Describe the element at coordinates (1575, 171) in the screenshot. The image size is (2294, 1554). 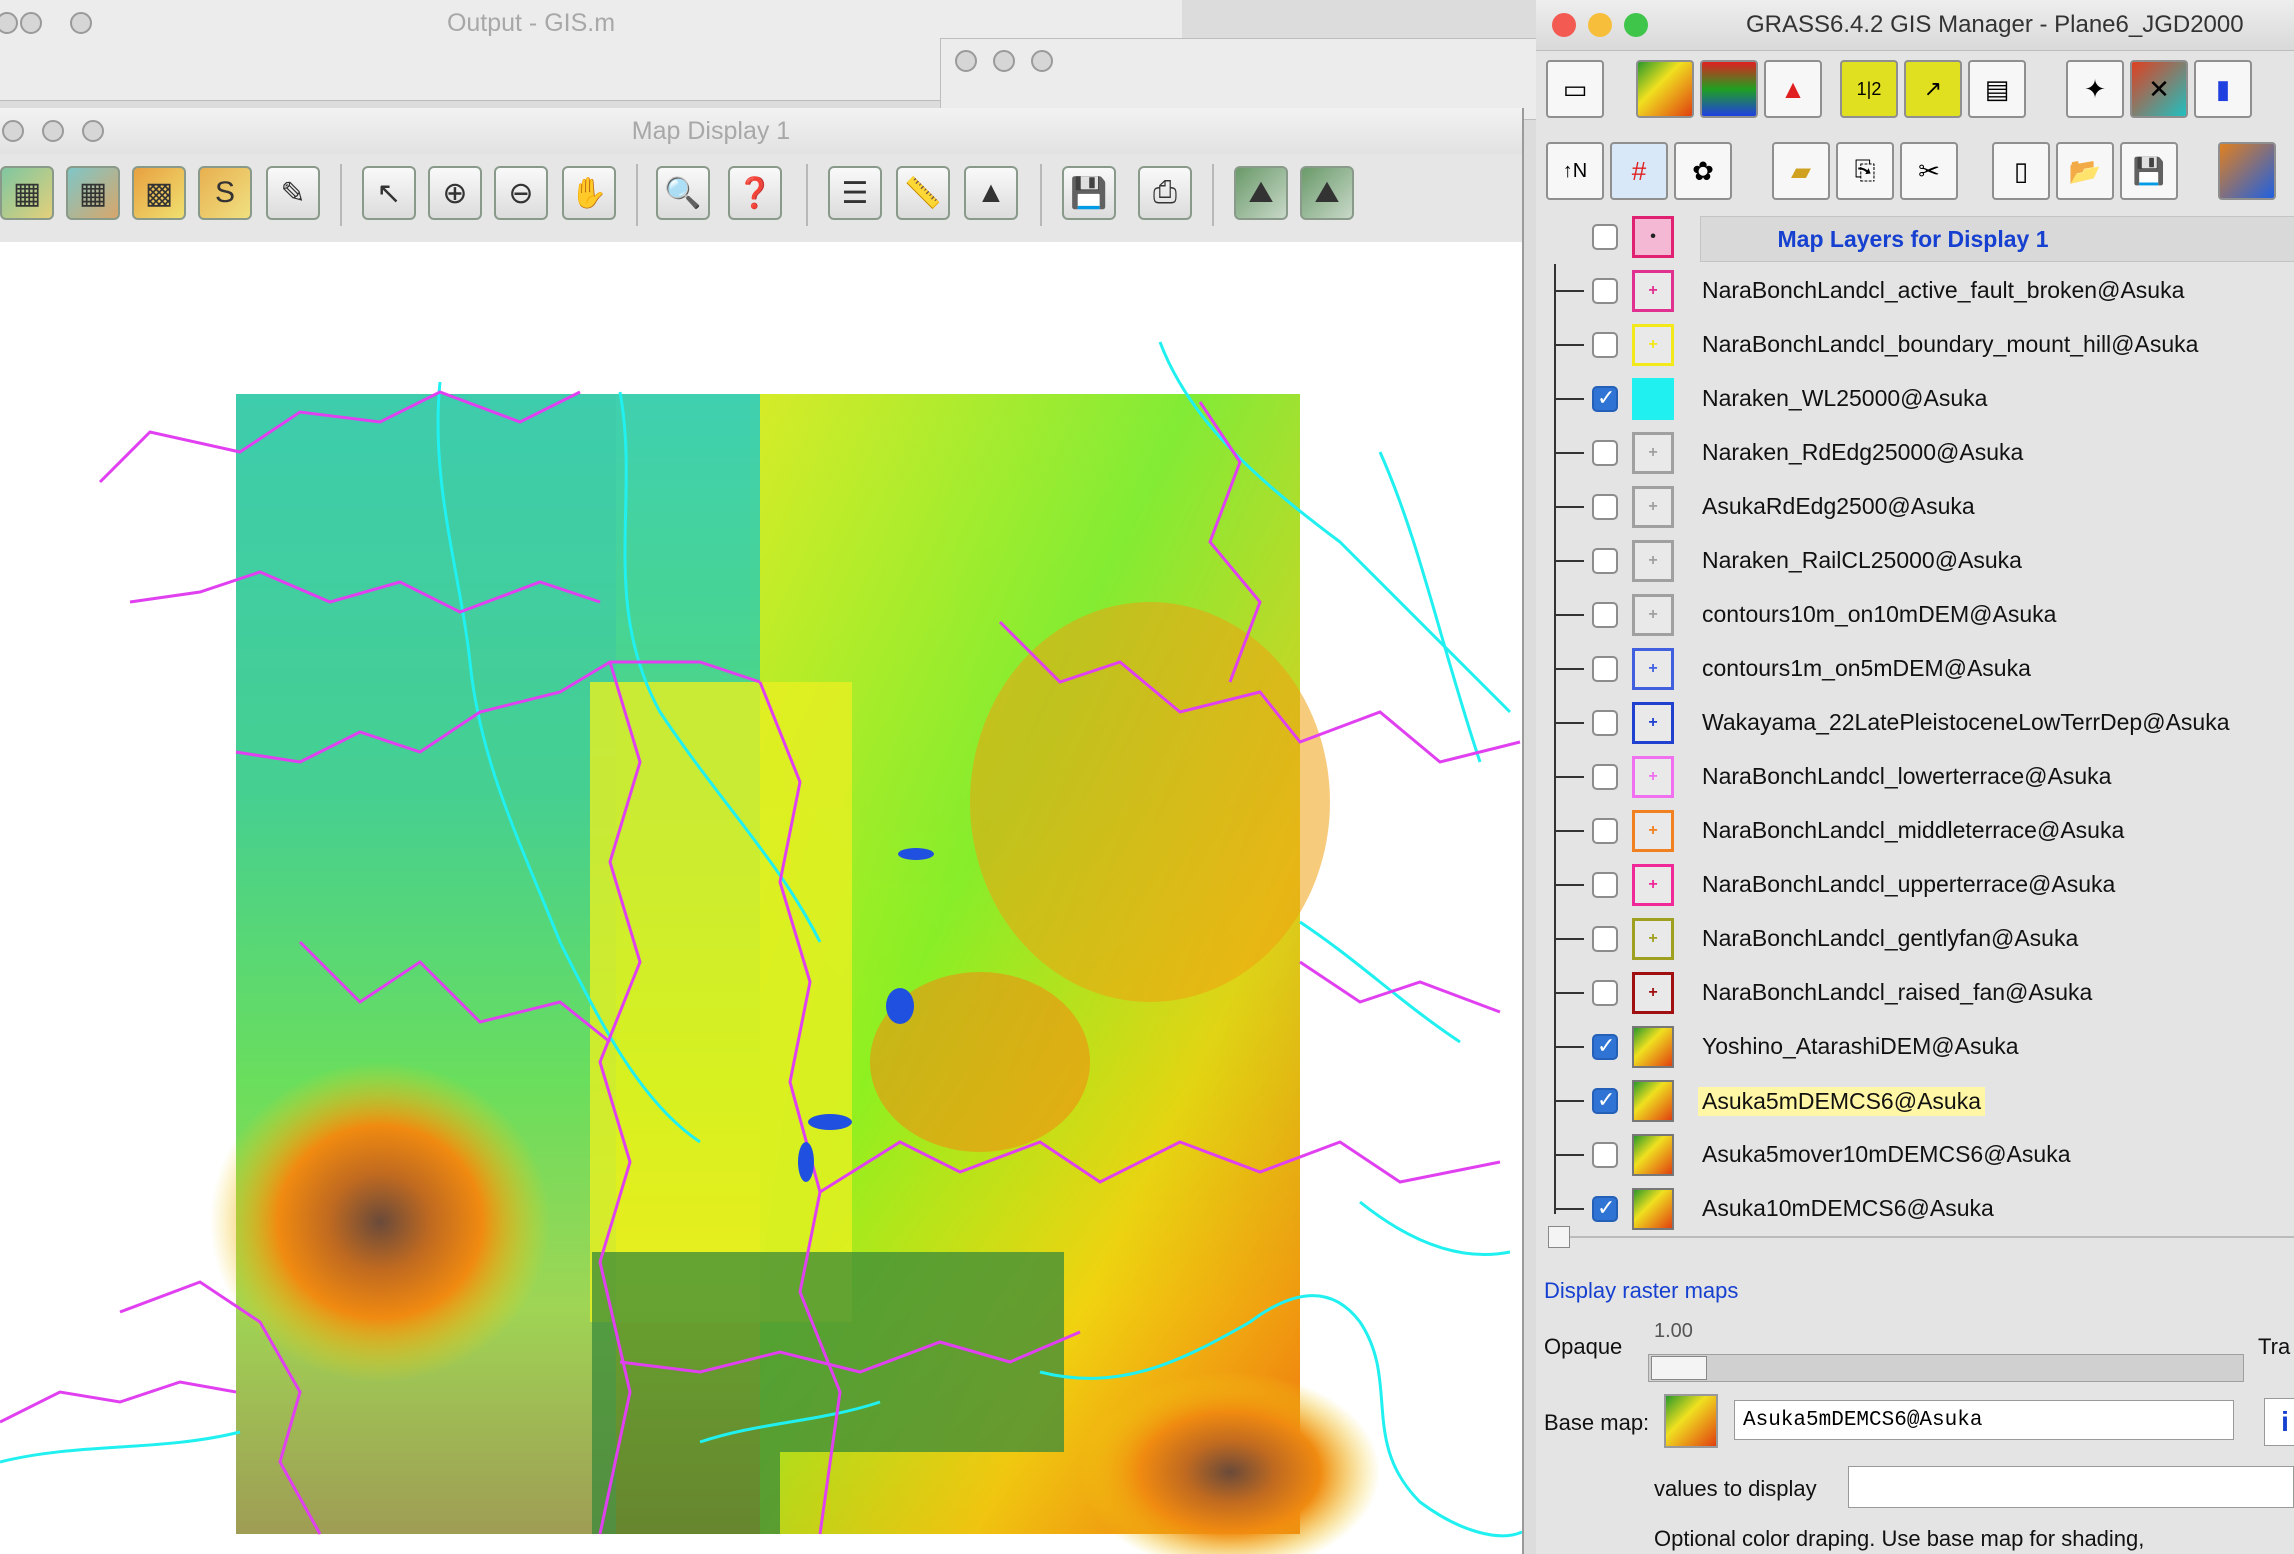
I see `north-arrow-tool-icon: ↑N` at that location.